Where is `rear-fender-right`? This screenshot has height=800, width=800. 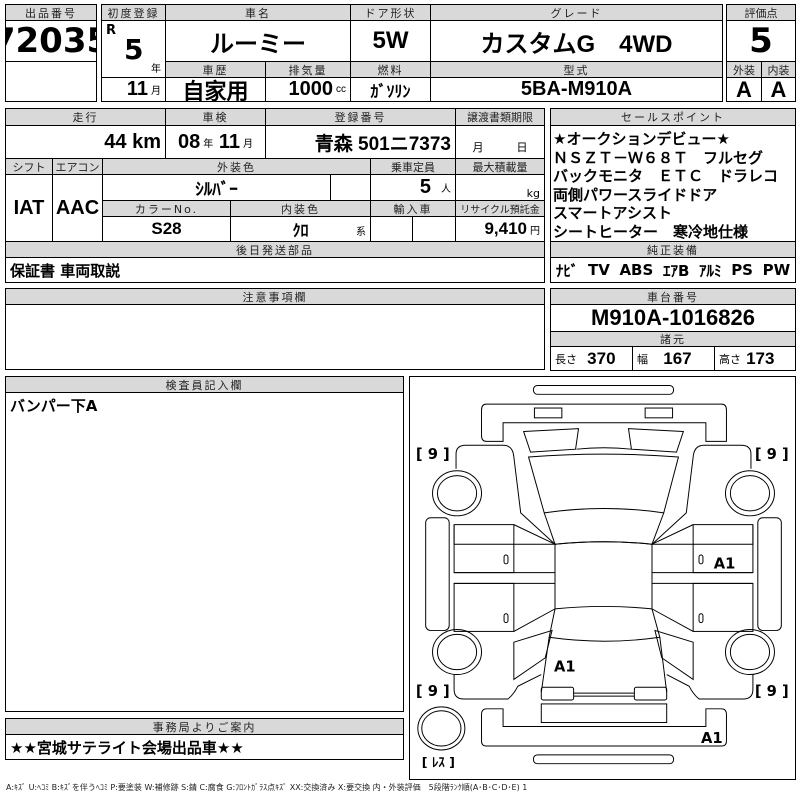 rear-fender-right is located at coordinates (710, 687).